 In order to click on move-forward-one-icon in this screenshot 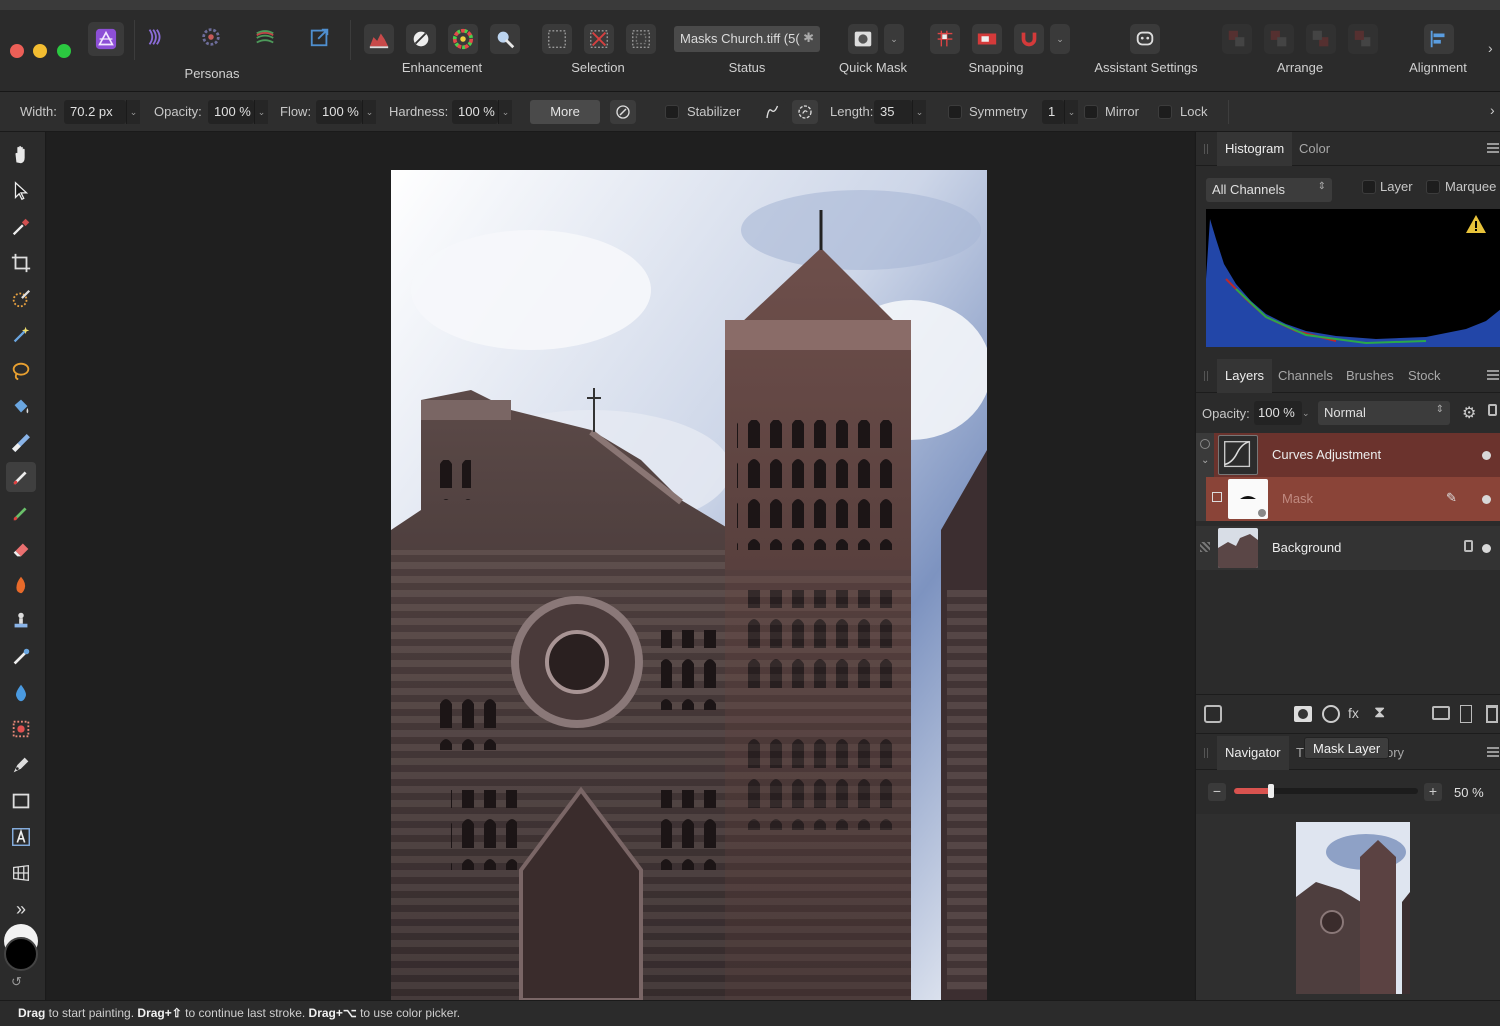, I will do `click(1321, 39)`.